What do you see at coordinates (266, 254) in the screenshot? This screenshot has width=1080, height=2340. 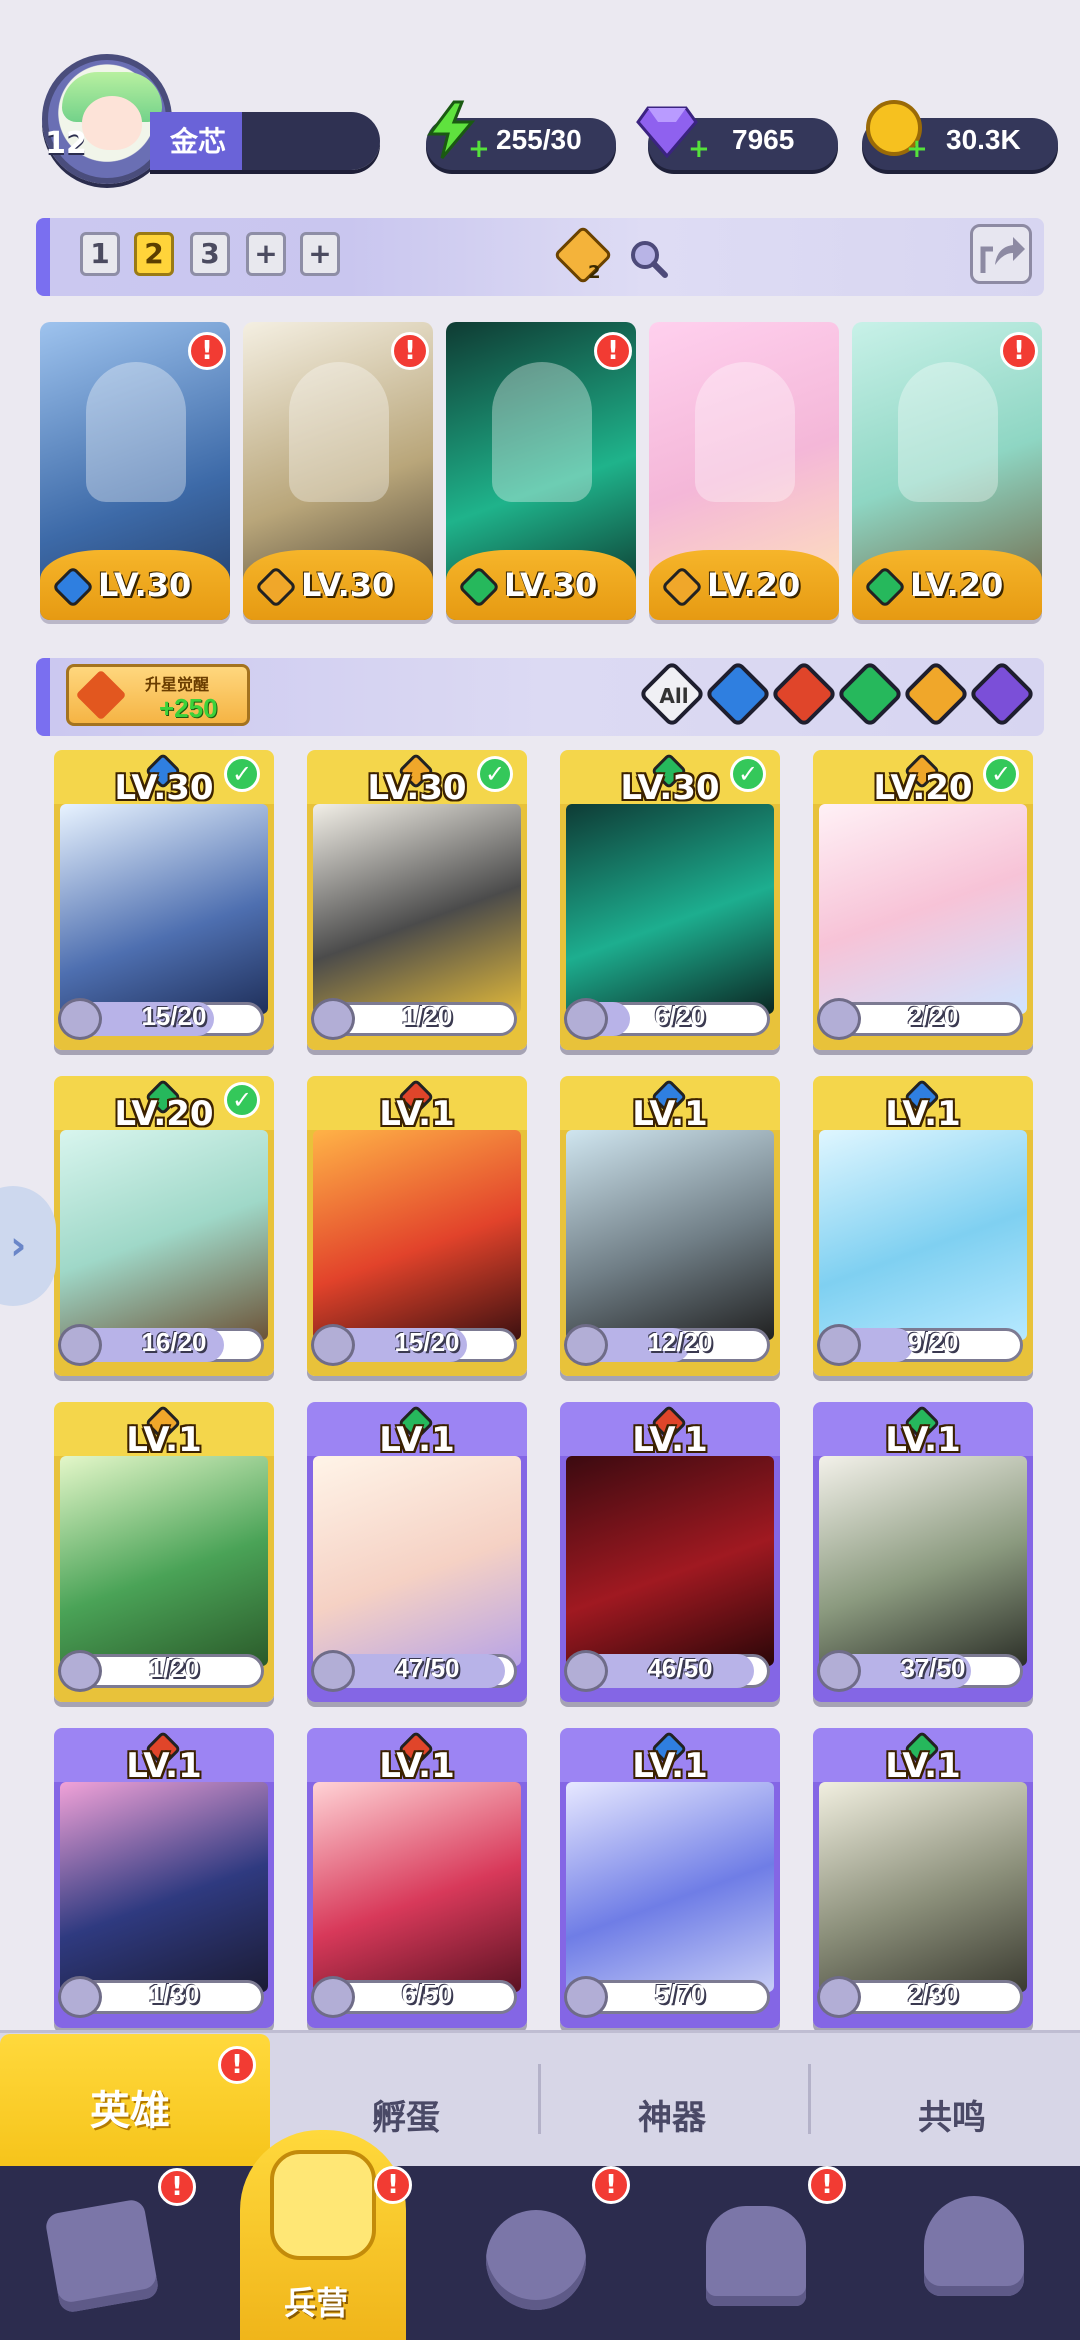 I see `team-slot-add-1: +` at bounding box center [266, 254].